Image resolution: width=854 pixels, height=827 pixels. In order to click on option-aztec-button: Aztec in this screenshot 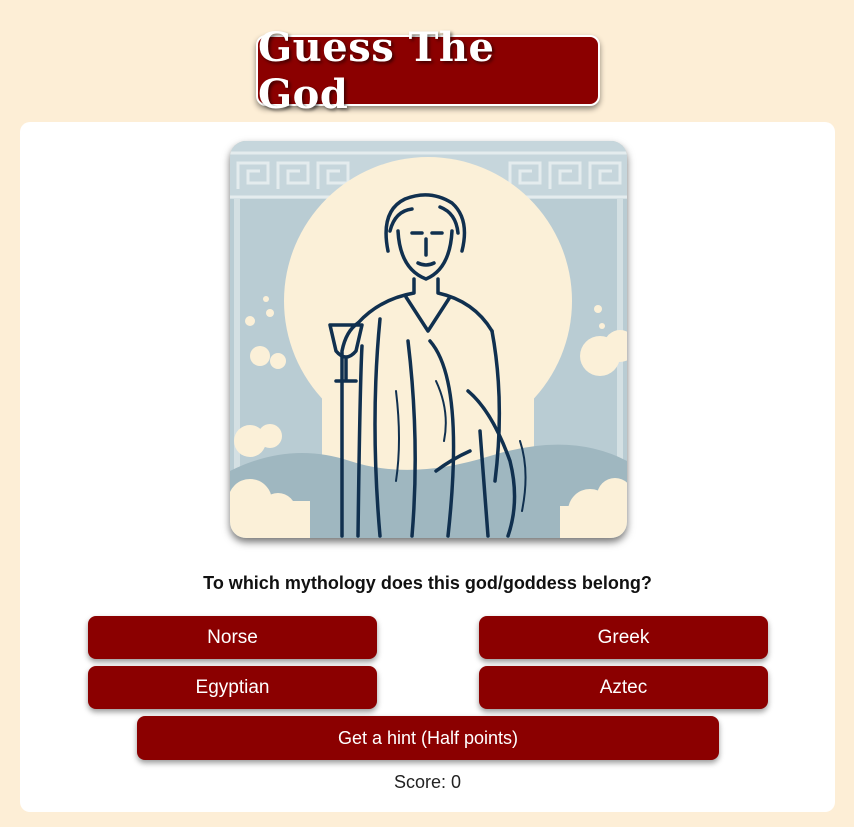, I will do `click(623, 687)`.